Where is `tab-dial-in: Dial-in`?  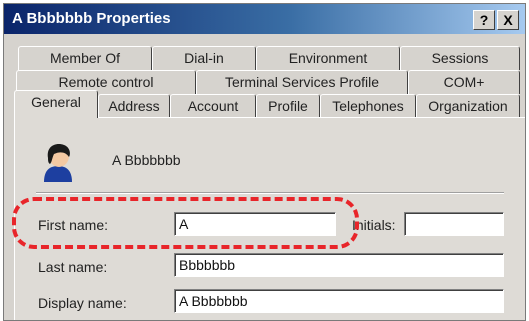
tab-dial-in: Dial-in is located at coordinates (204, 58).